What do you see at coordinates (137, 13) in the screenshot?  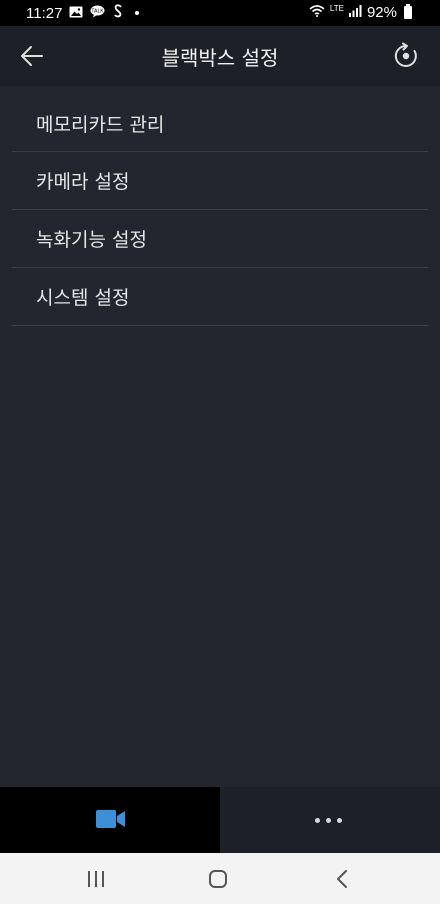 I see `notification-dot` at bounding box center [137, 13].